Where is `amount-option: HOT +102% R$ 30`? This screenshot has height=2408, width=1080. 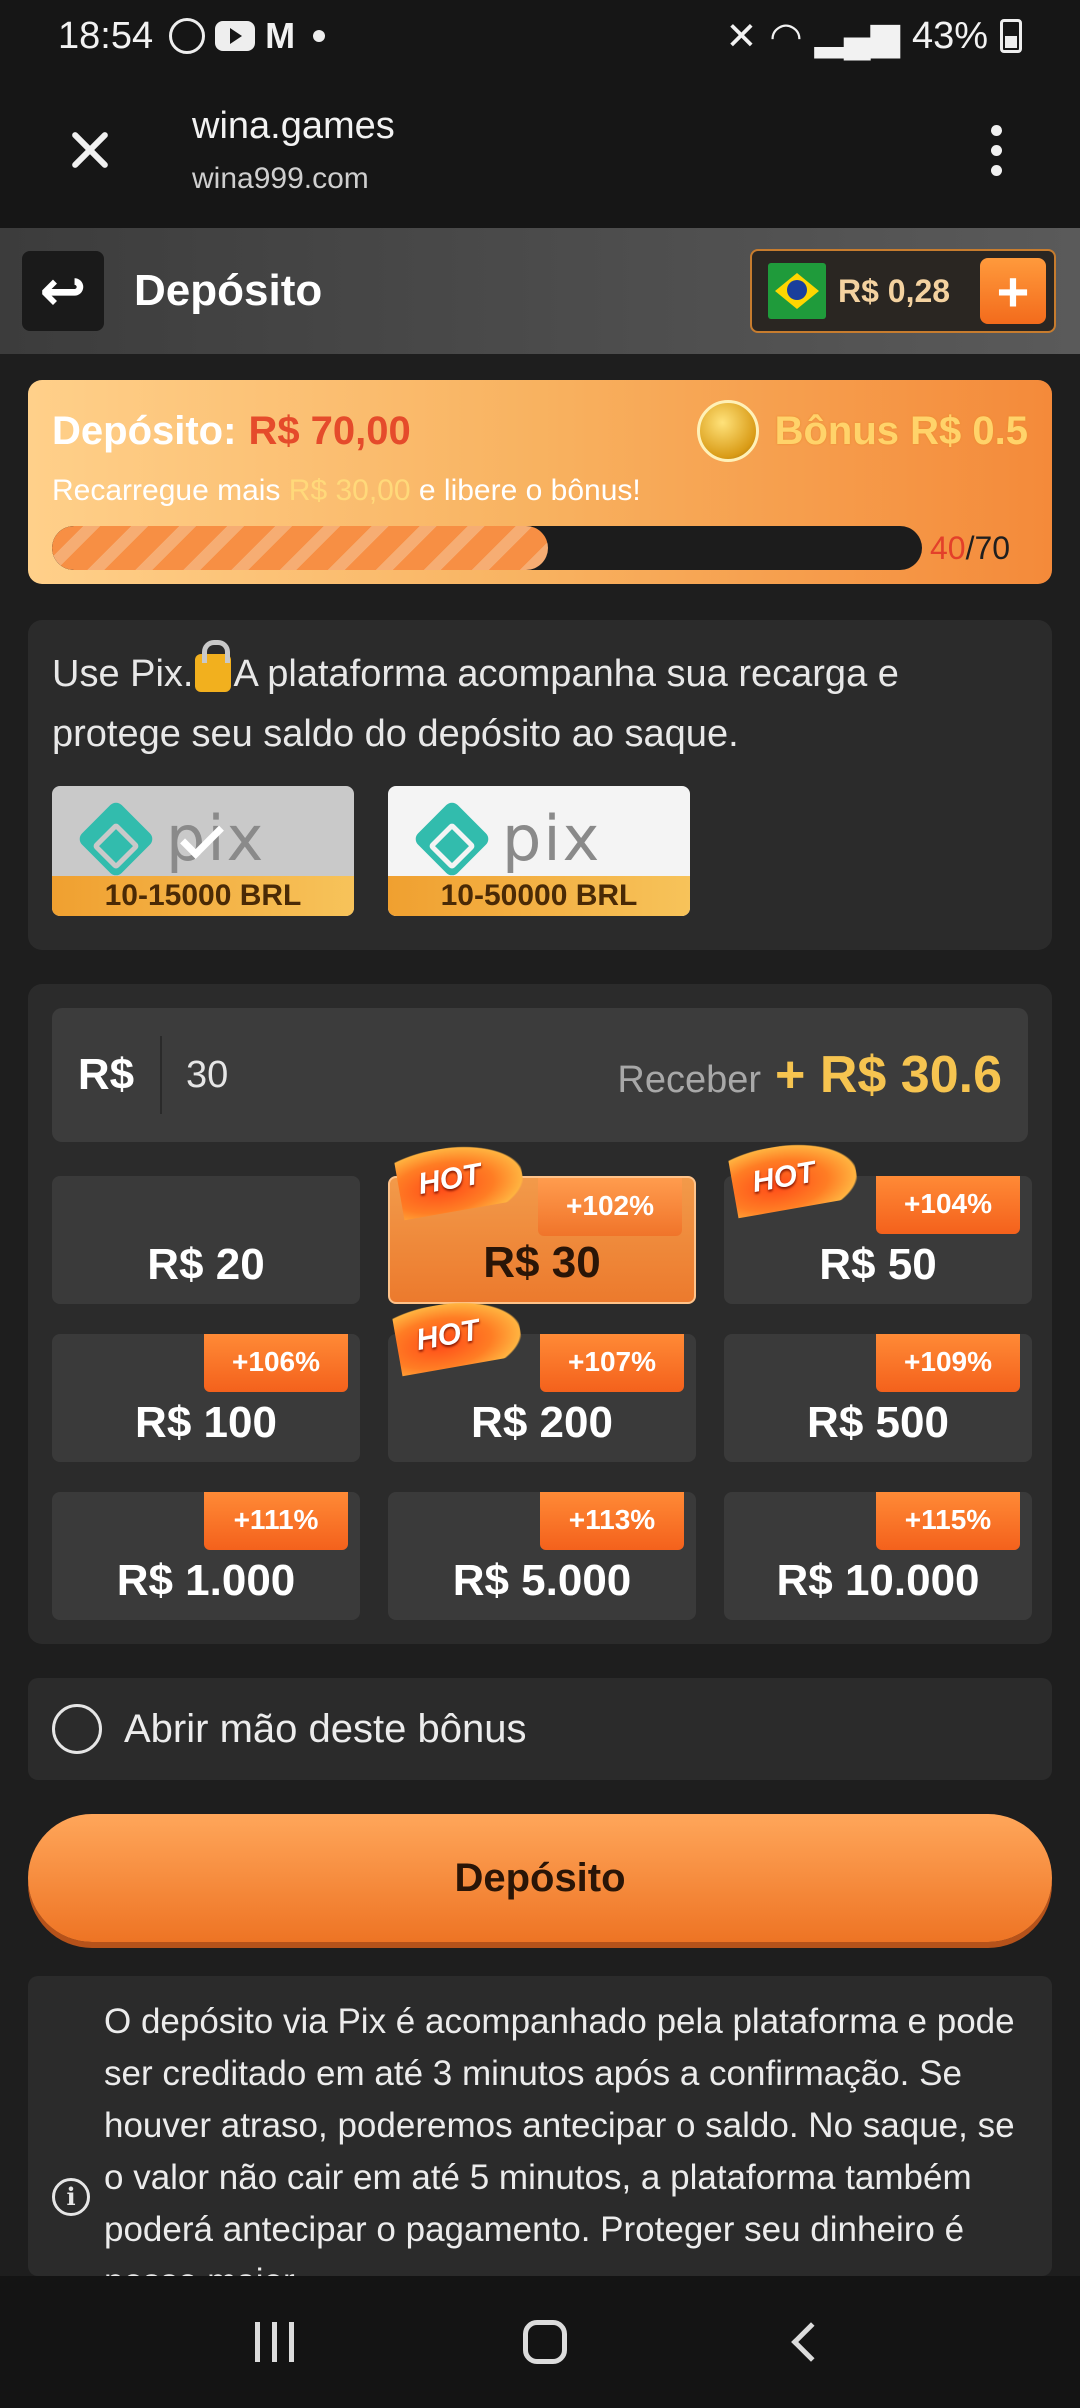
amount-option: HOT +102% R$ 30 is located at coordinates (542, 1219).